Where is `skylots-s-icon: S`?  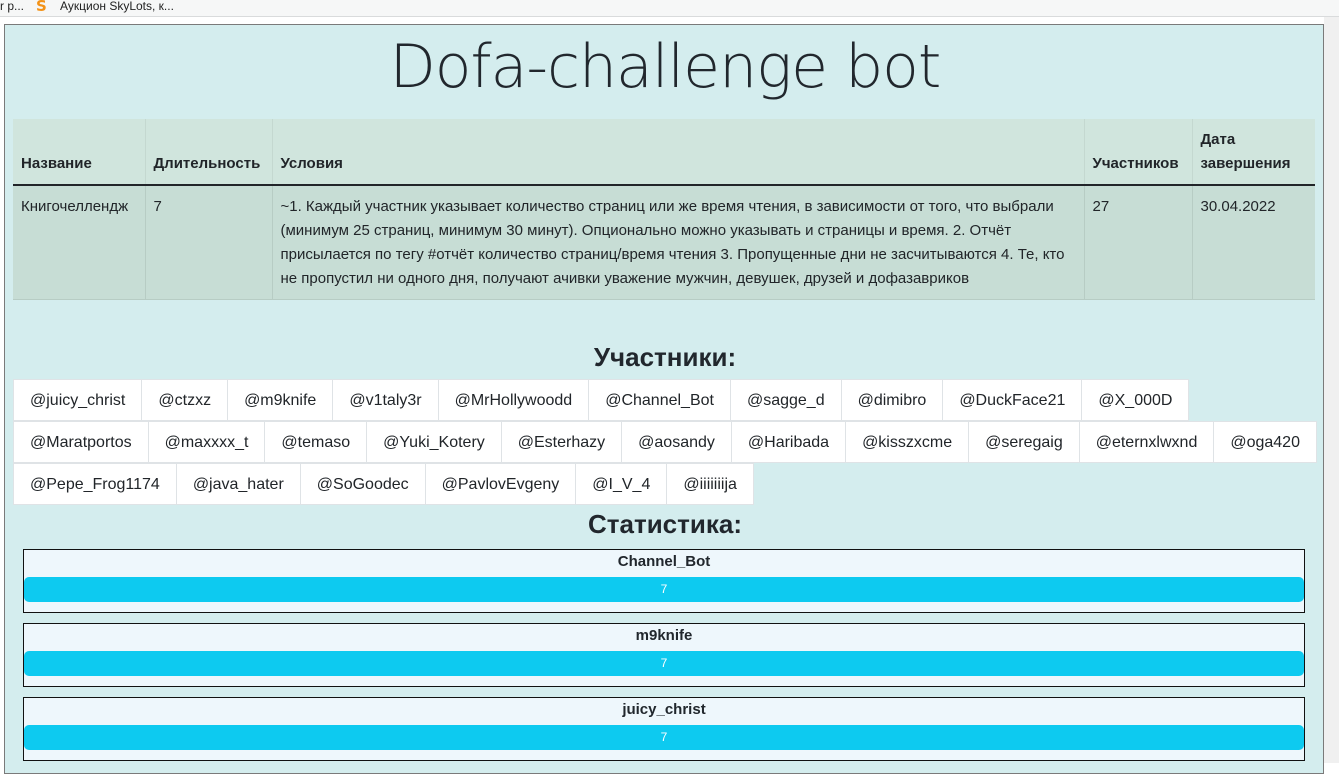 skylots-s-icon: S is located at coordinates (41, 7).